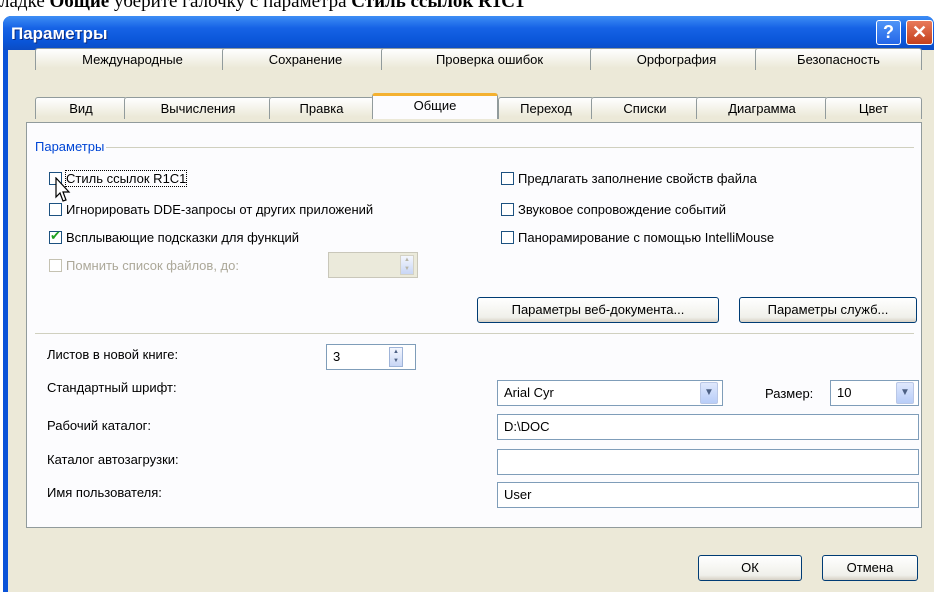  What do you see at coordinates (874, 393) in the screenshot?
I see `font-size-select: 10 ▼` at bounding box center [874, 393].